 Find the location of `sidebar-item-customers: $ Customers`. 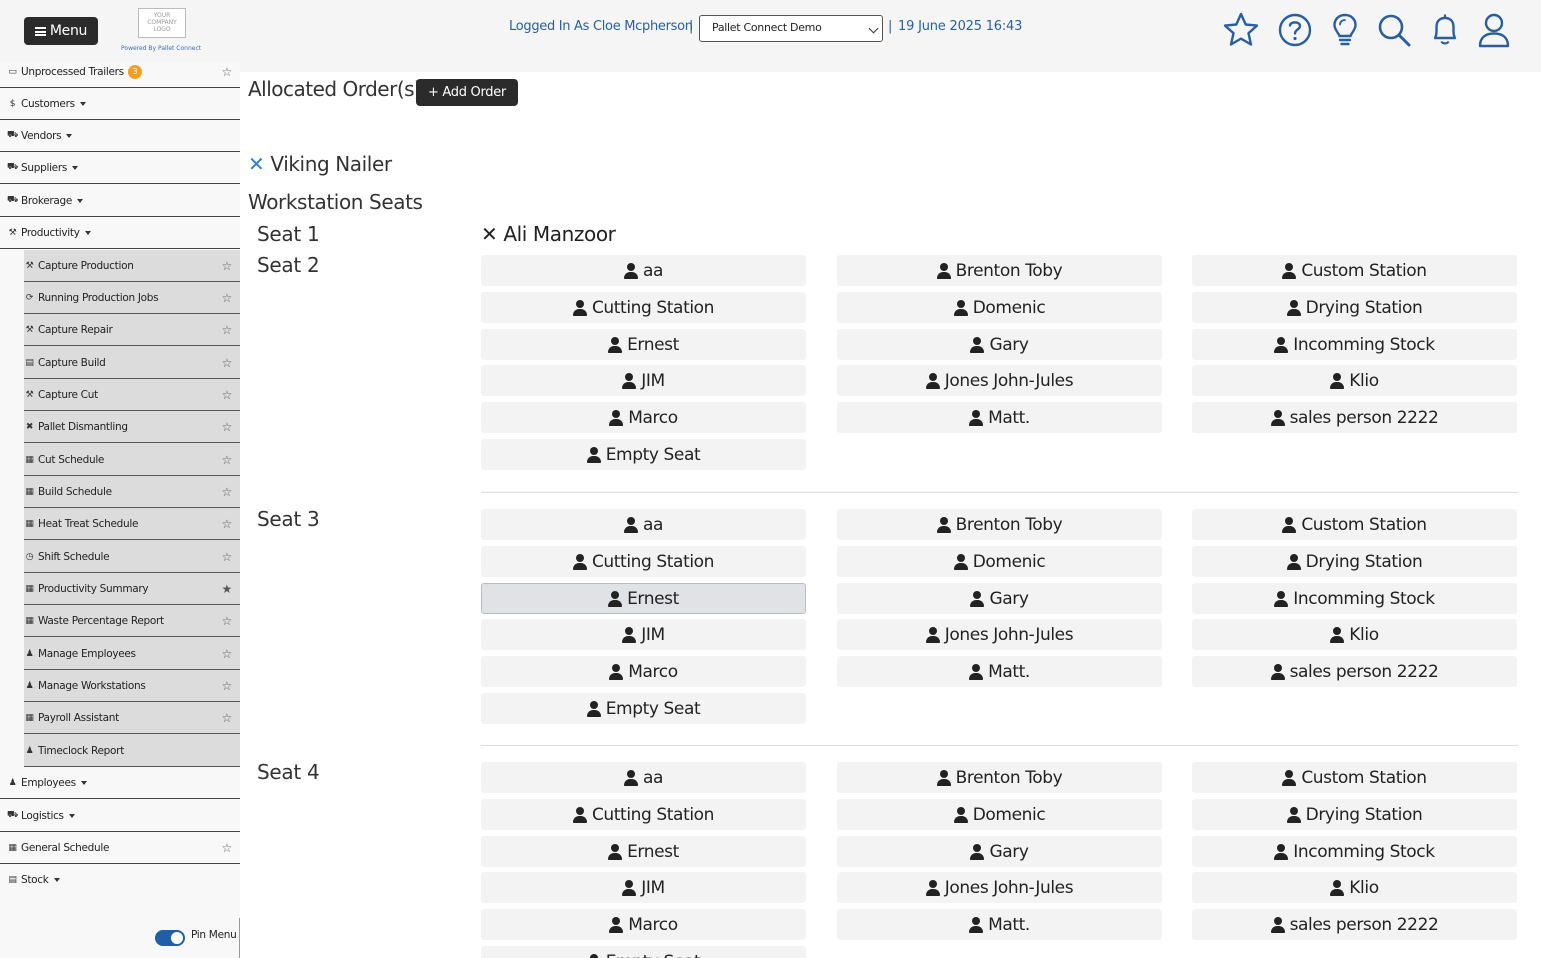

sidebar-item-customers: $ Customers is located at coordinates (120, 104).